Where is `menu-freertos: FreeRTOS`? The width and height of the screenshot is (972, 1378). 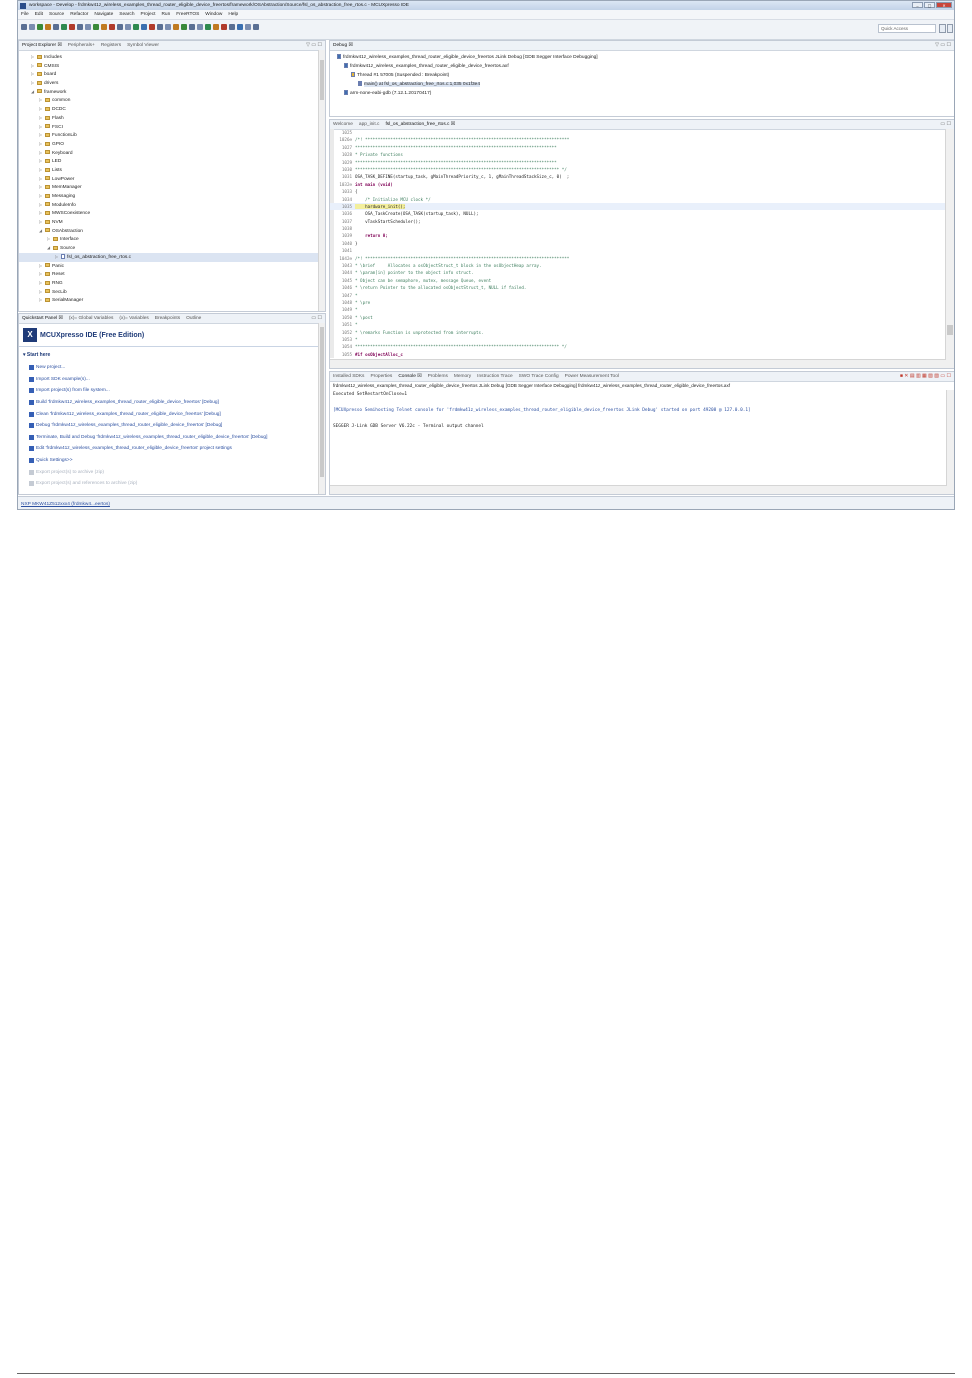
menu-freertos: FreeRTOS is located at coordinates (187, 14).